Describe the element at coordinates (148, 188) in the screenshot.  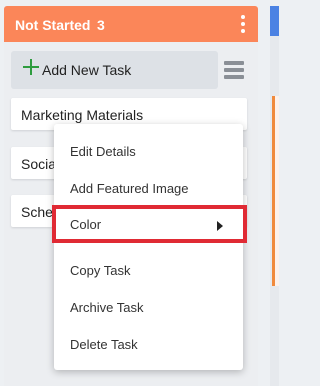
I see `menu-item-add-featured-image: Add Featured Image` at that location.